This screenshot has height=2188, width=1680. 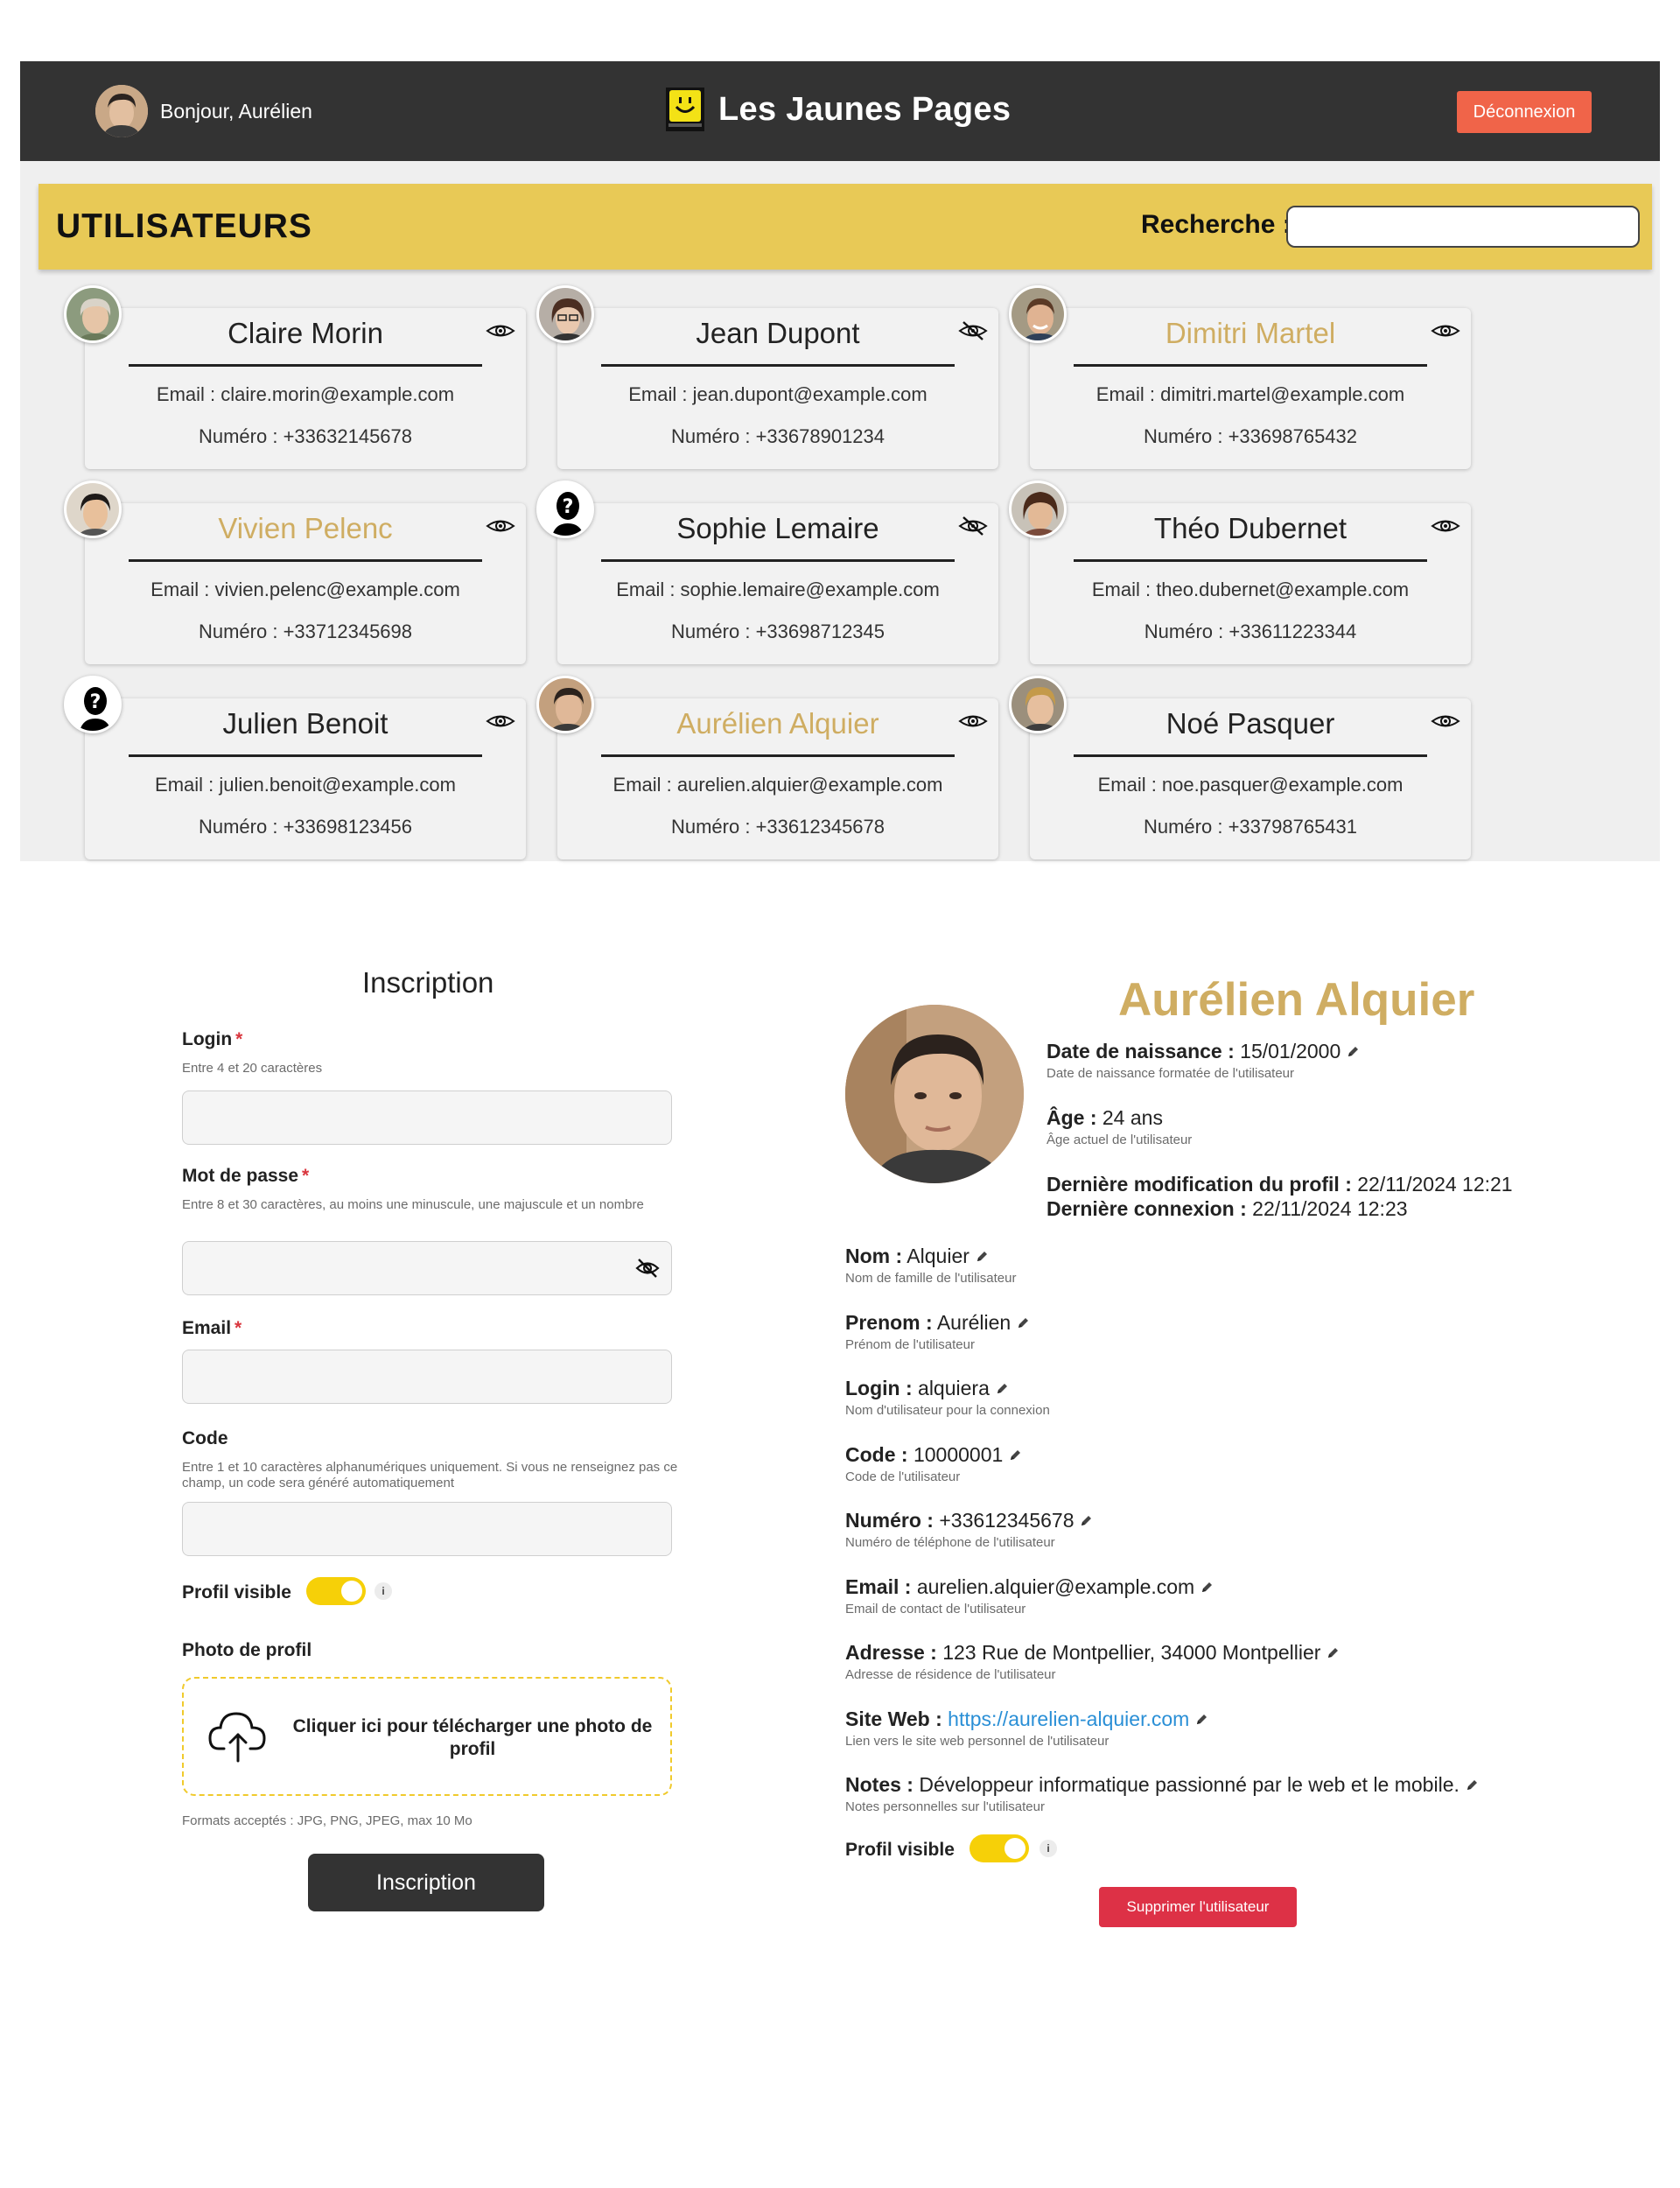 What do you see at coordinates (945, 1807) in the screenshot?
I see `profile-field-hint: Notes personnelles sur l'utilisateur` at bounding box center [945, 1807].